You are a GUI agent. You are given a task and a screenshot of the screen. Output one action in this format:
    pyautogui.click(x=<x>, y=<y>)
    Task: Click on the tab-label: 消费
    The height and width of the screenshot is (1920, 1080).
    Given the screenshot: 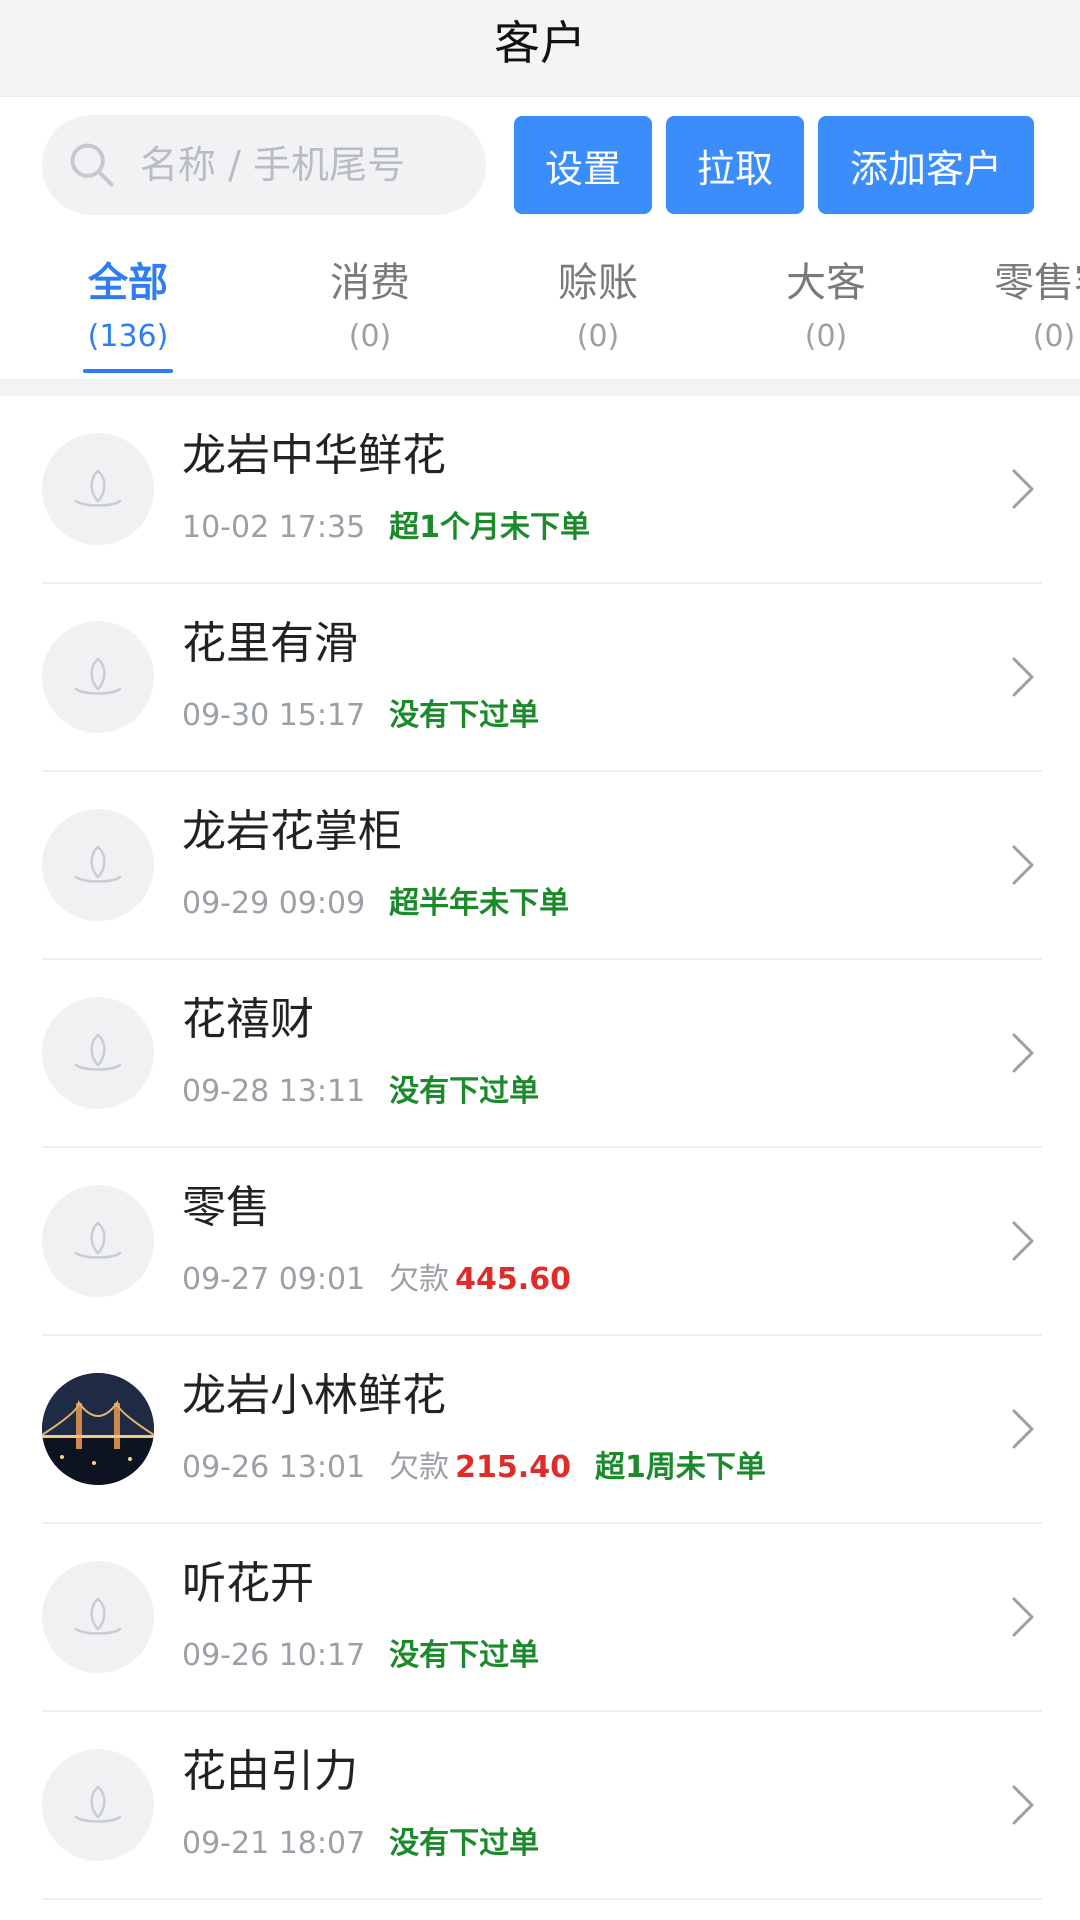 What is the action you would take?
    pyautogui.click(x=370, y=283)
    